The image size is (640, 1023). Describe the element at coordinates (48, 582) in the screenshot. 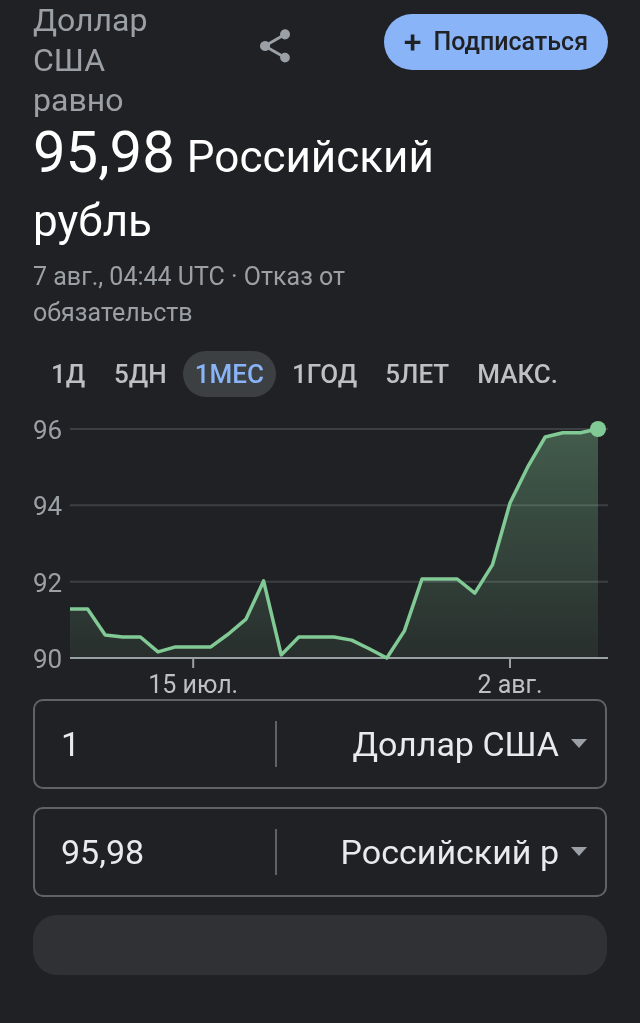

I see `axis-label: 92` at that location.